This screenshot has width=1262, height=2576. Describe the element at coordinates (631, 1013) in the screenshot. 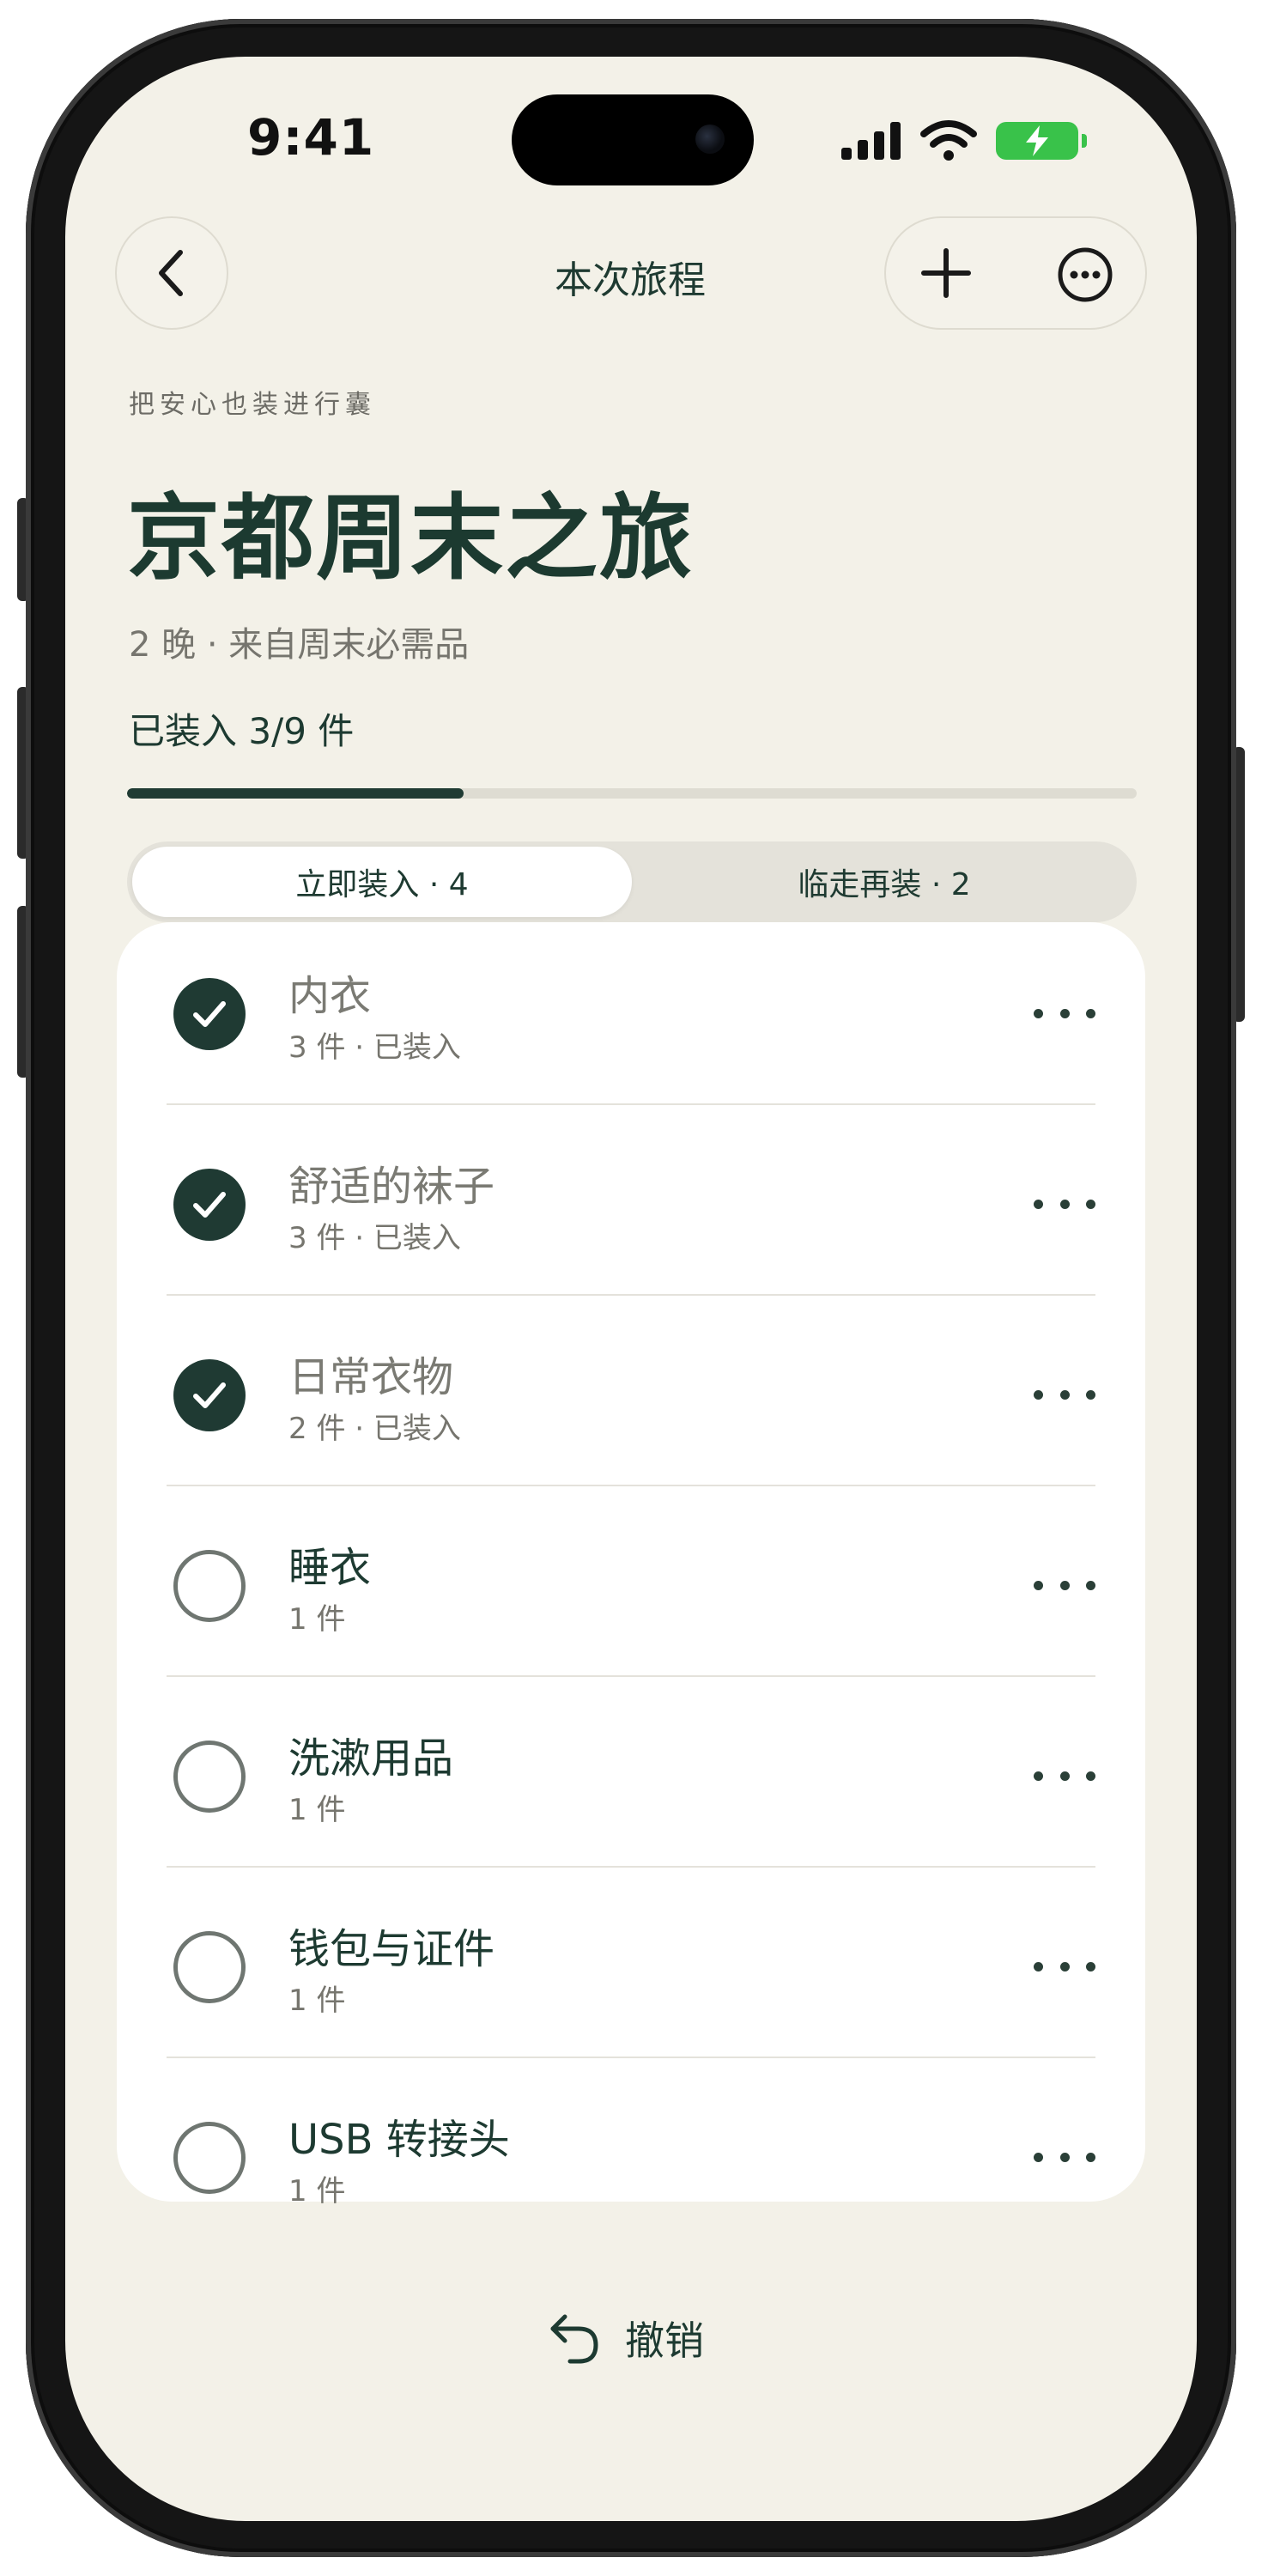

I see `list-item: 内衣 3 件 · 已装入` at that location.